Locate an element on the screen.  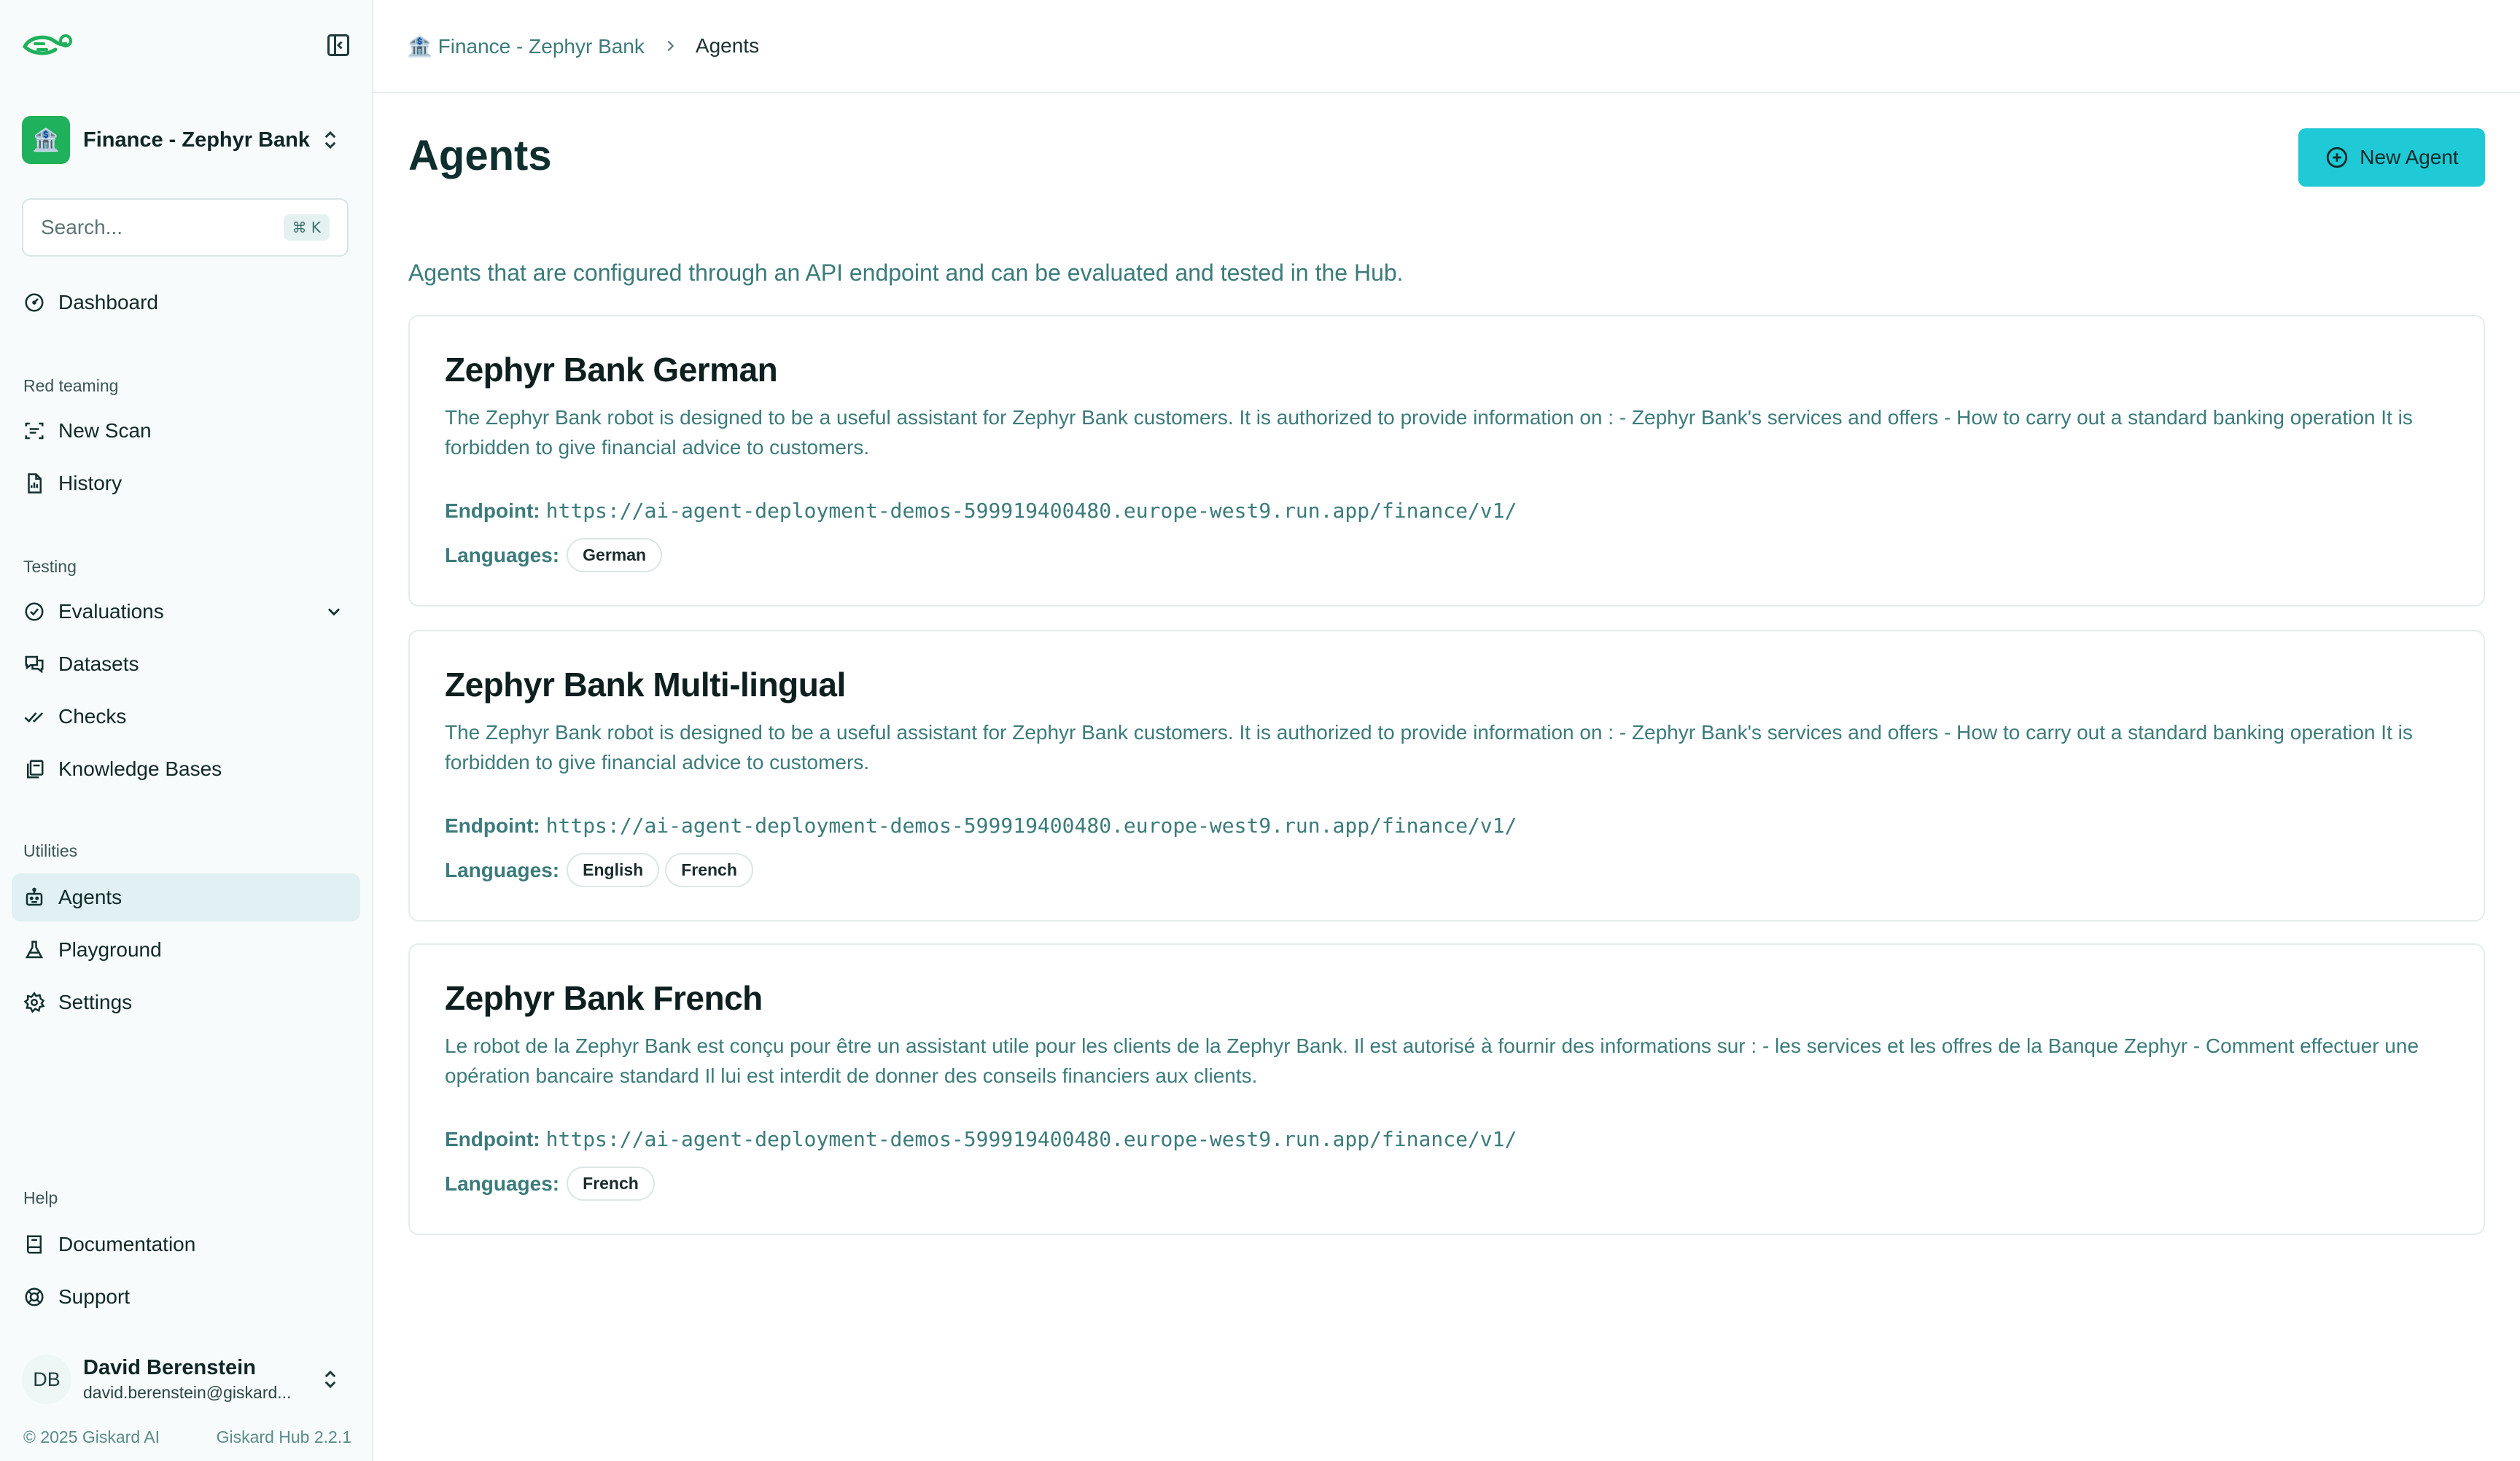
lifebuoy-icon is located at coordinates (34, 1297).